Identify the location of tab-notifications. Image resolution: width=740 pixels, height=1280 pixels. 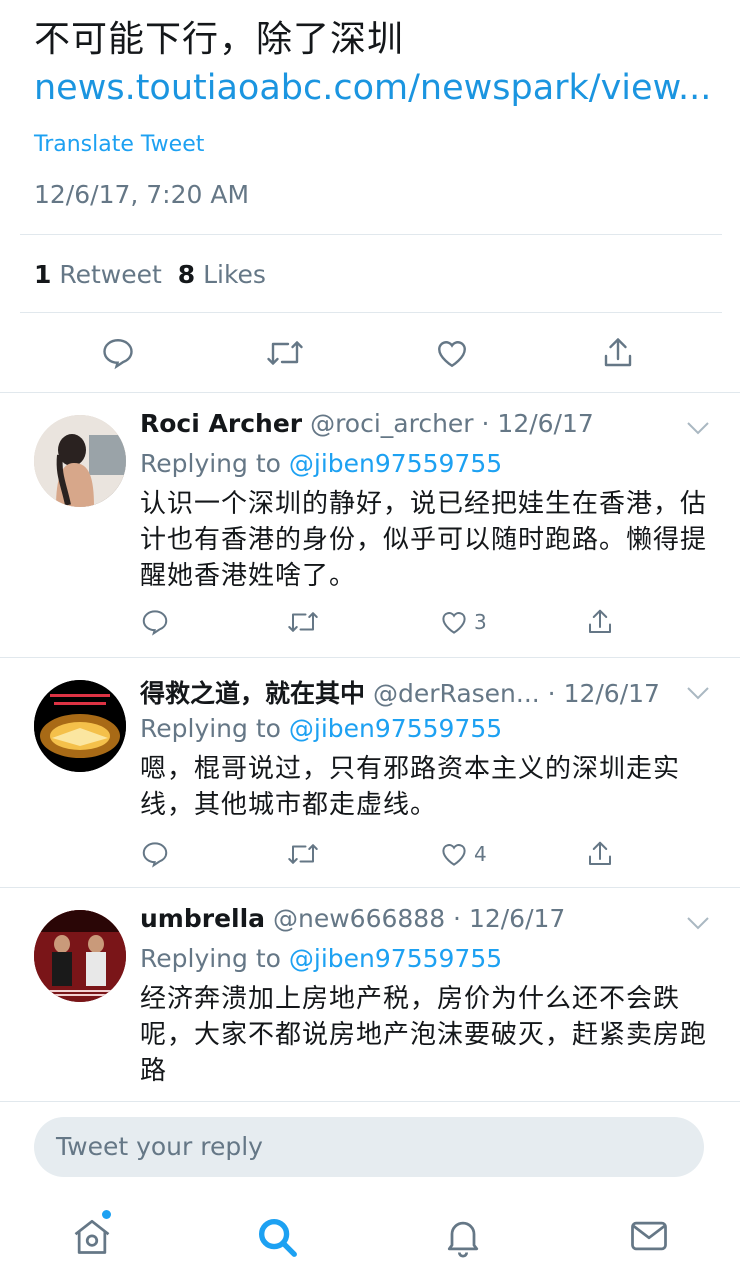
(463, 1238).